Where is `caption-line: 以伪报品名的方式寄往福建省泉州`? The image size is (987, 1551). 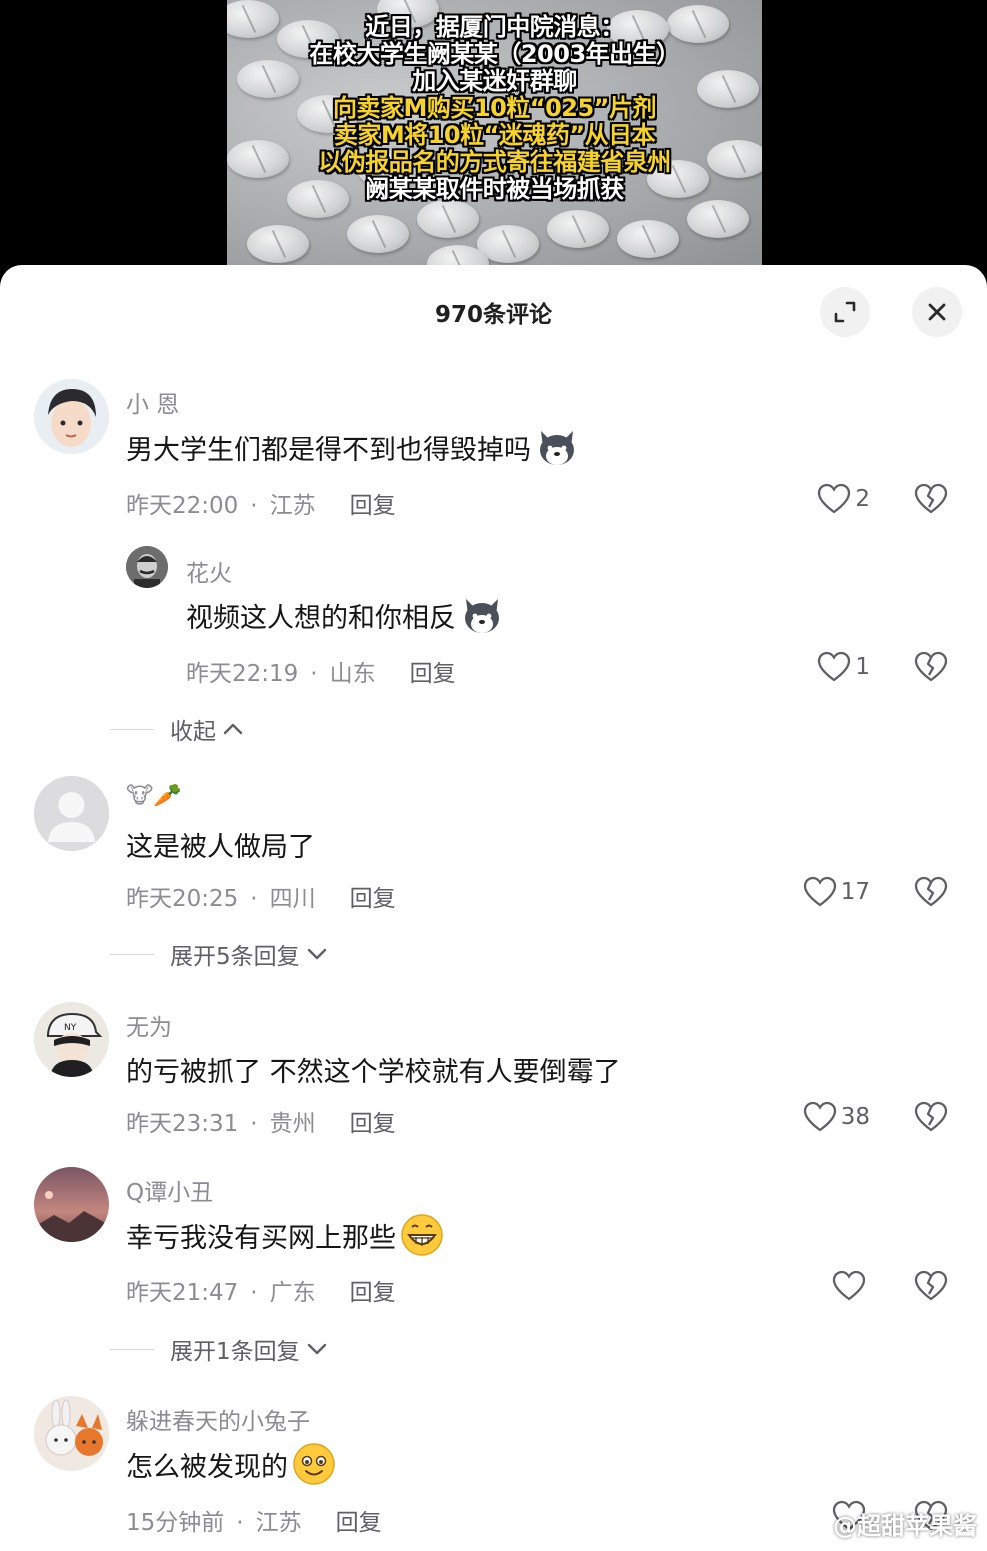
caption-line: 以伪报品名的方式寄往福建省泉州 is located at coordinates (494, 162).